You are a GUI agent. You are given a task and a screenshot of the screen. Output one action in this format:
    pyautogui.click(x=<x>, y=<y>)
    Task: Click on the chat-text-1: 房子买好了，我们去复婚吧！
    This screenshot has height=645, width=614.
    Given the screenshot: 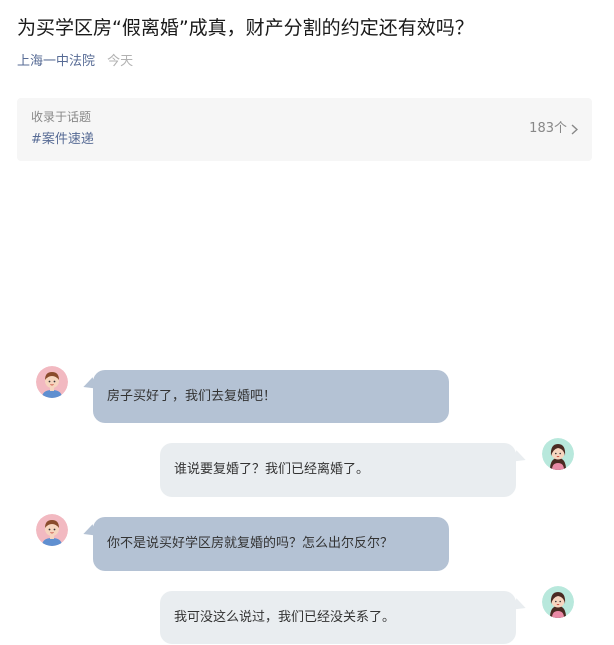 What is the action you would take?
    pyautogui.click(x=192, y=396)
    